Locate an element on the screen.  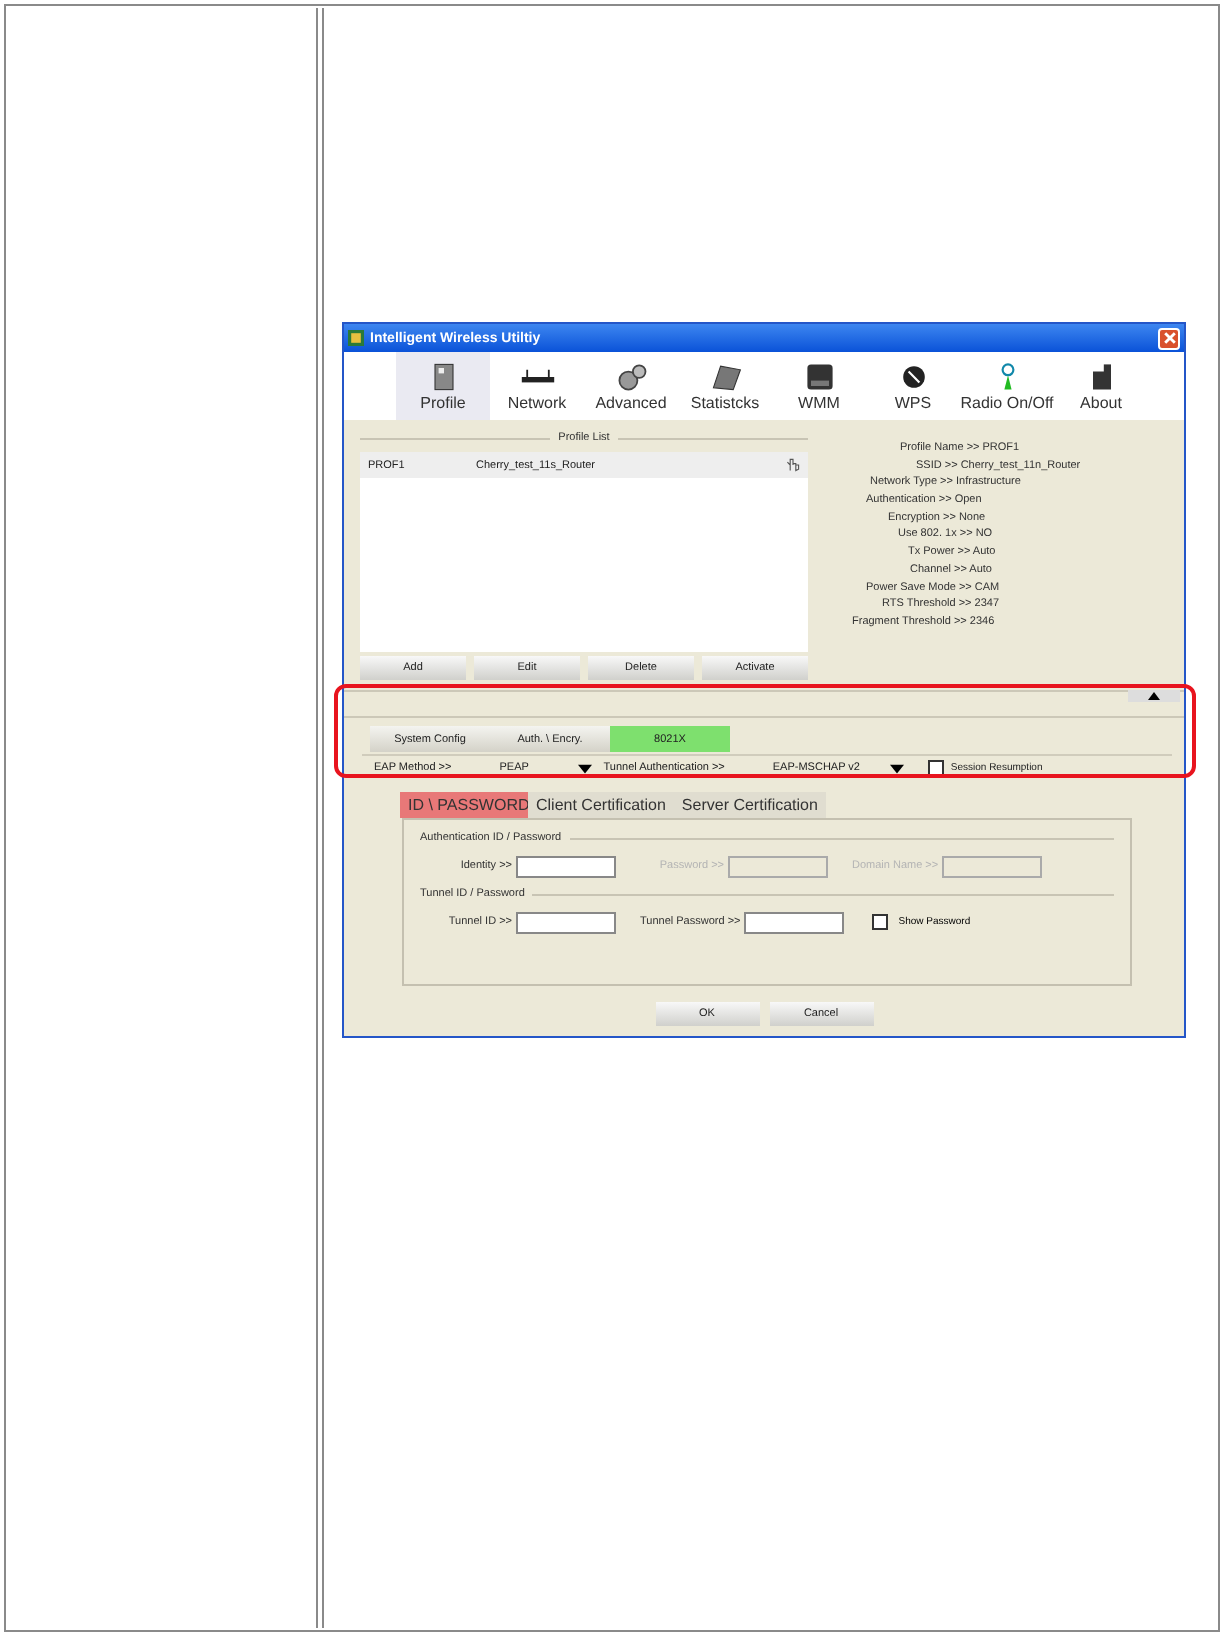
hand-icon is located at coordinates (793, 465).